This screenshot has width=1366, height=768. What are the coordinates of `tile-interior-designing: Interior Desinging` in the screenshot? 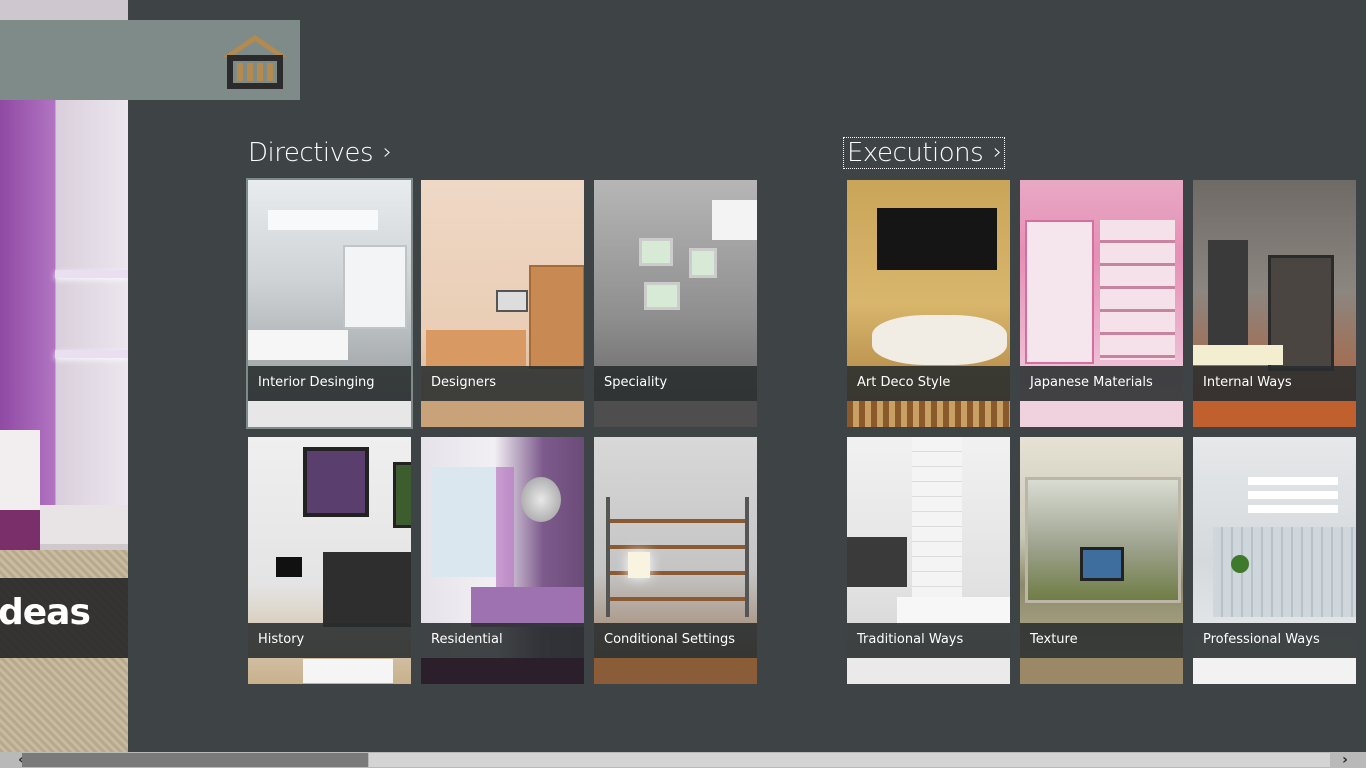 It's located at (329, 303).